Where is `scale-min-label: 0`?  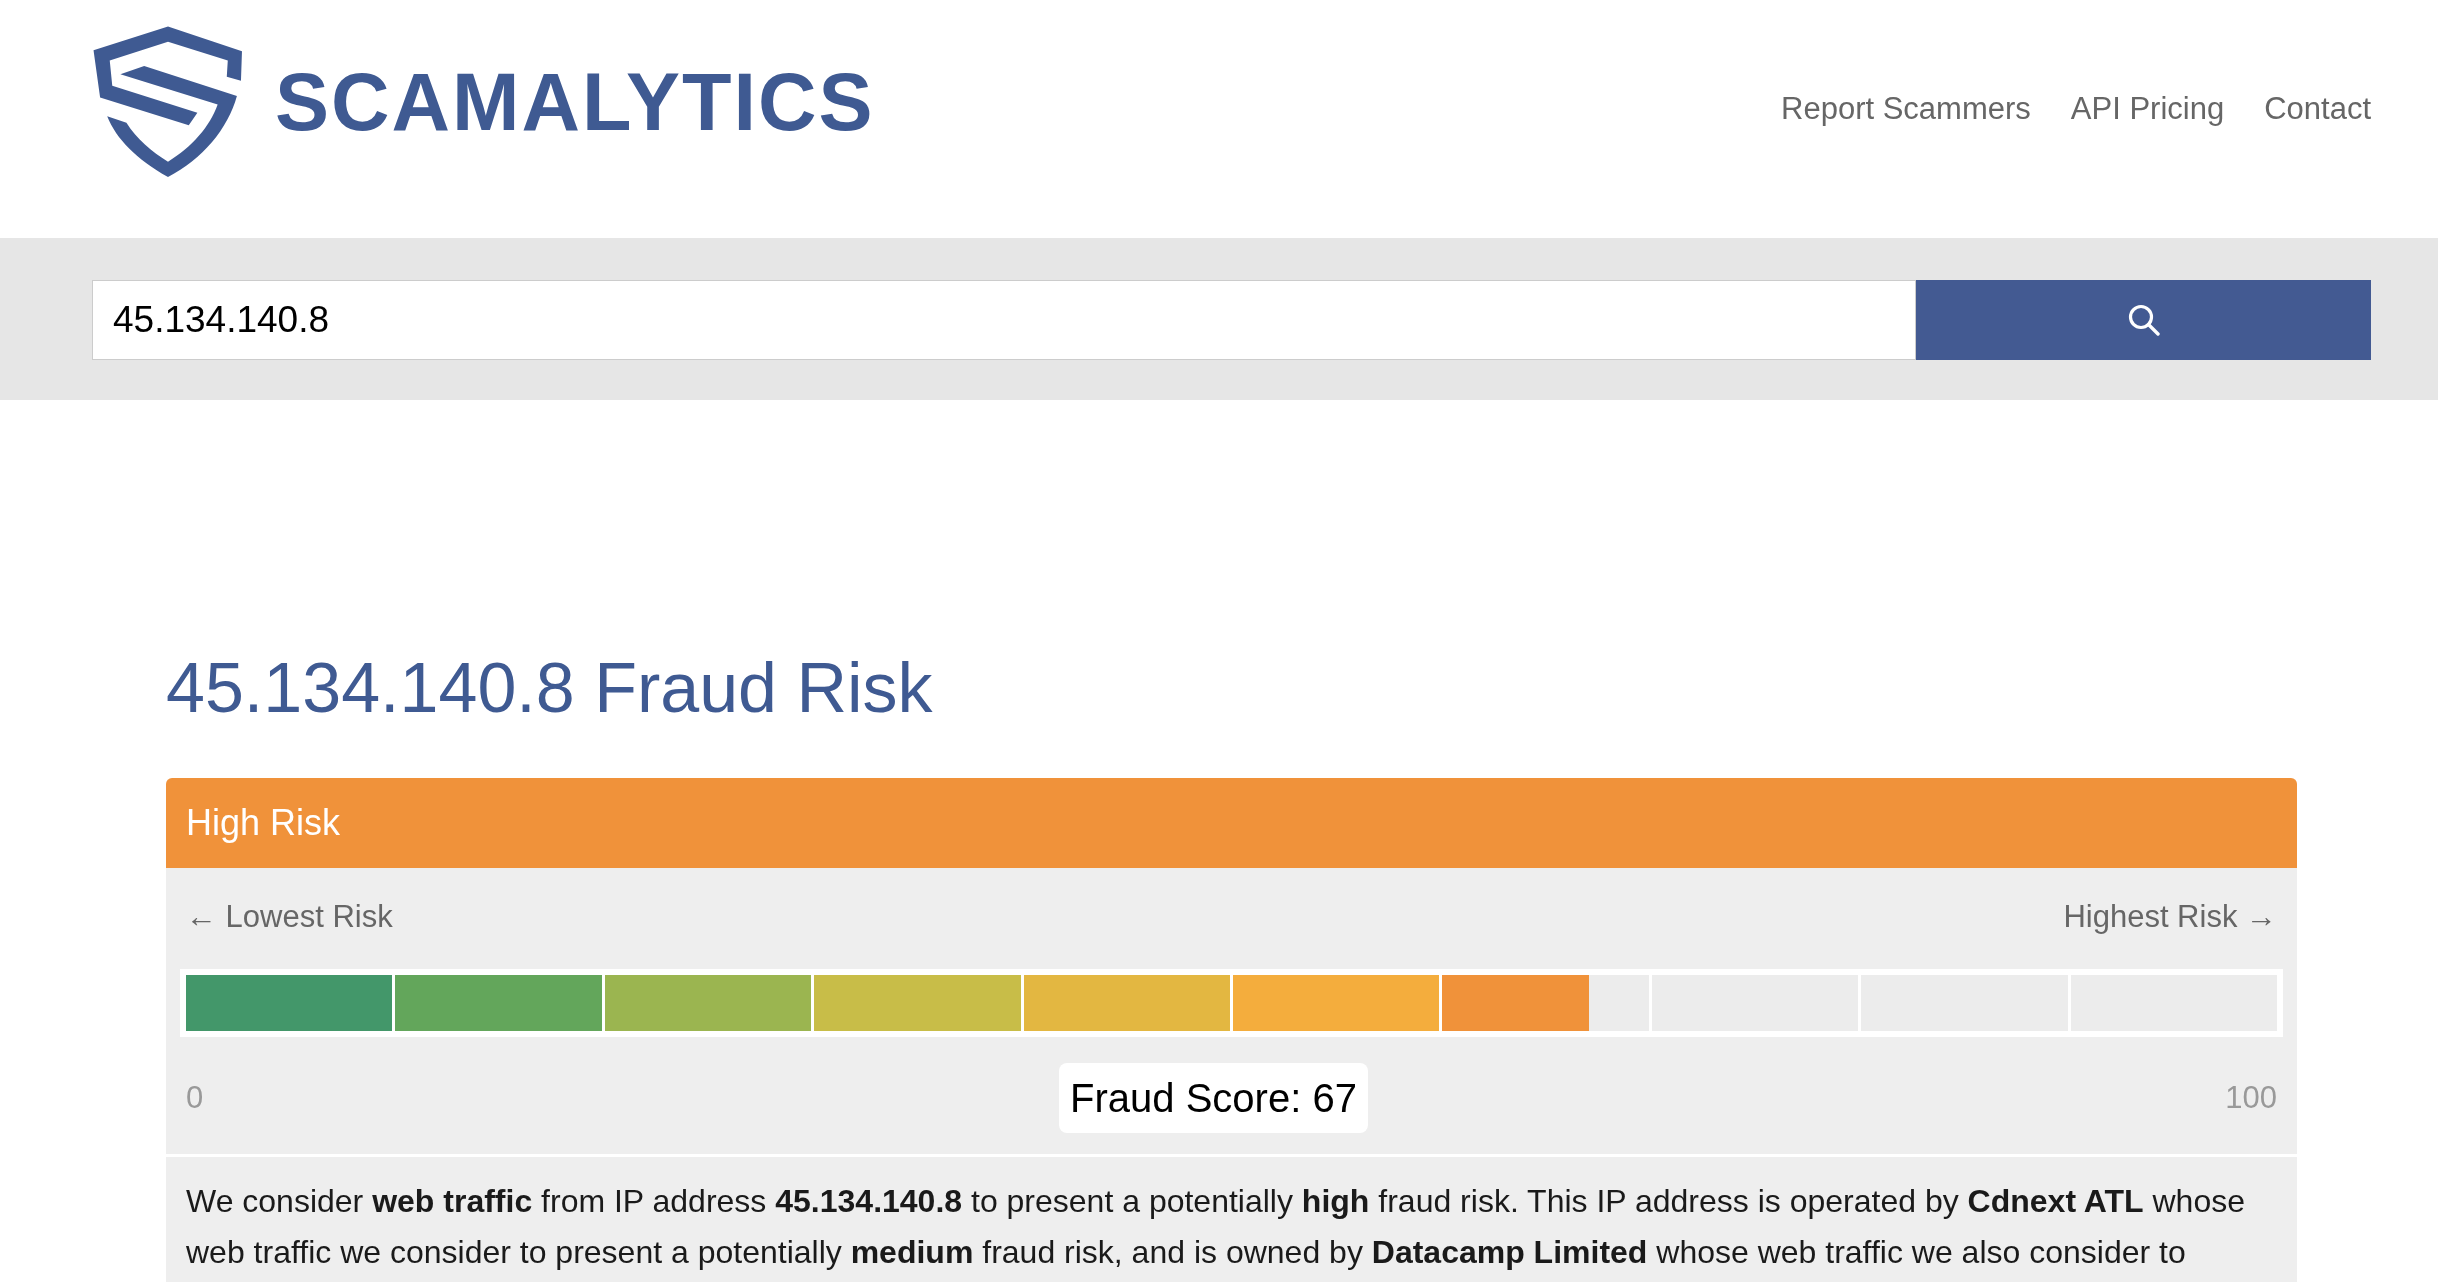
scale-min-label: 0 is located at coordinates (195, 1097).